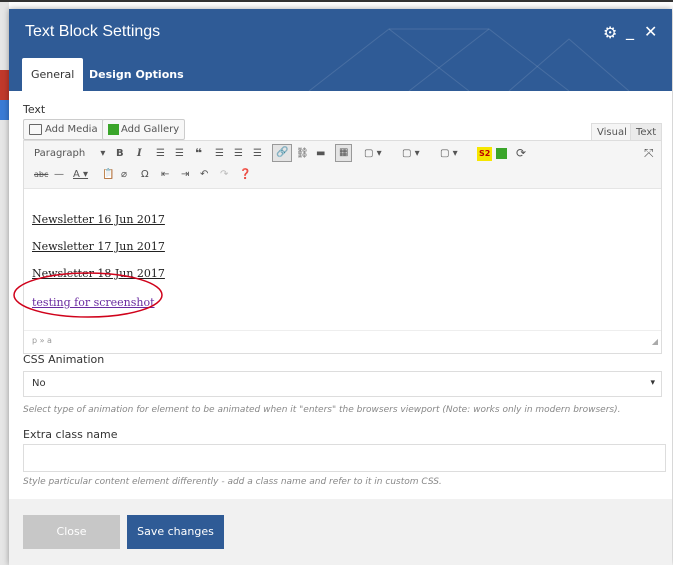 The image size is (673, 565). I want to click on dialog-footer: Close Save changes, so click(340, 532).